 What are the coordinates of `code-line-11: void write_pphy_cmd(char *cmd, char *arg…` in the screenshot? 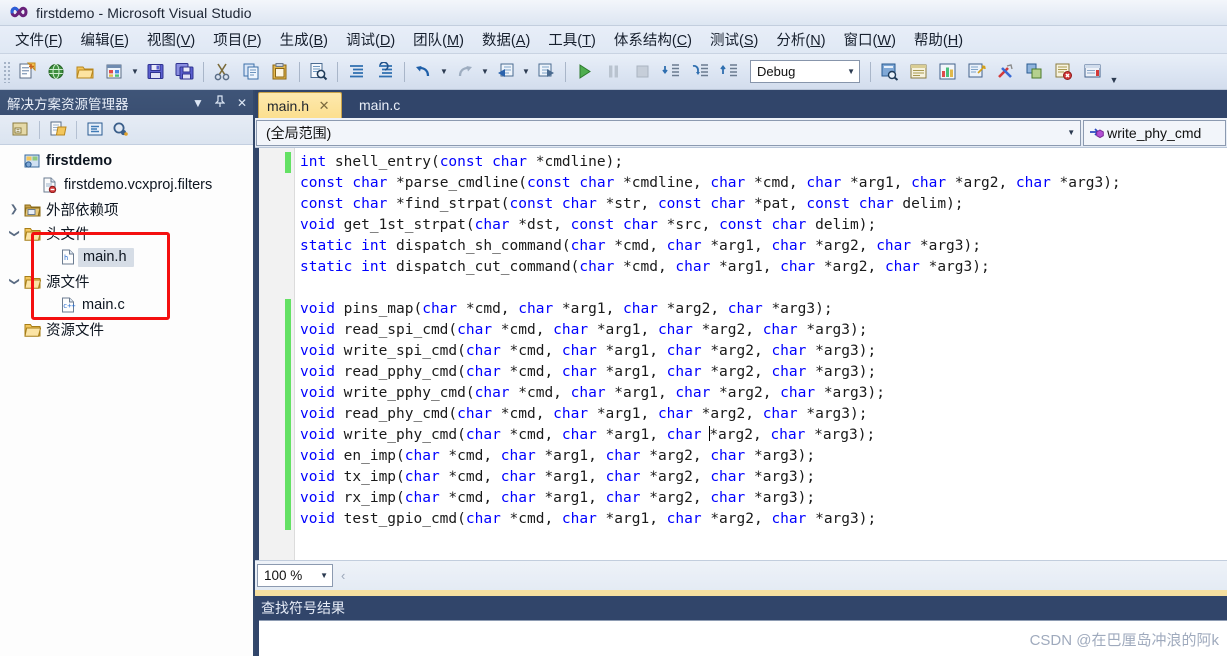 It's located at (592, 393).